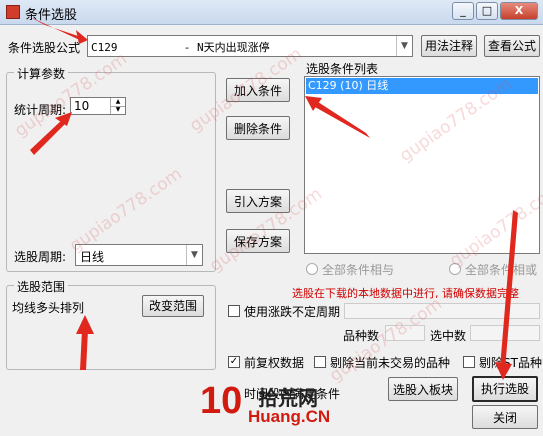 This screenshot has width=543, height=436. What do you see at coordinates (258, 128) in the screenshot?
I see `delete-condition-button: 删除条件` at bounding box center [258, 128].